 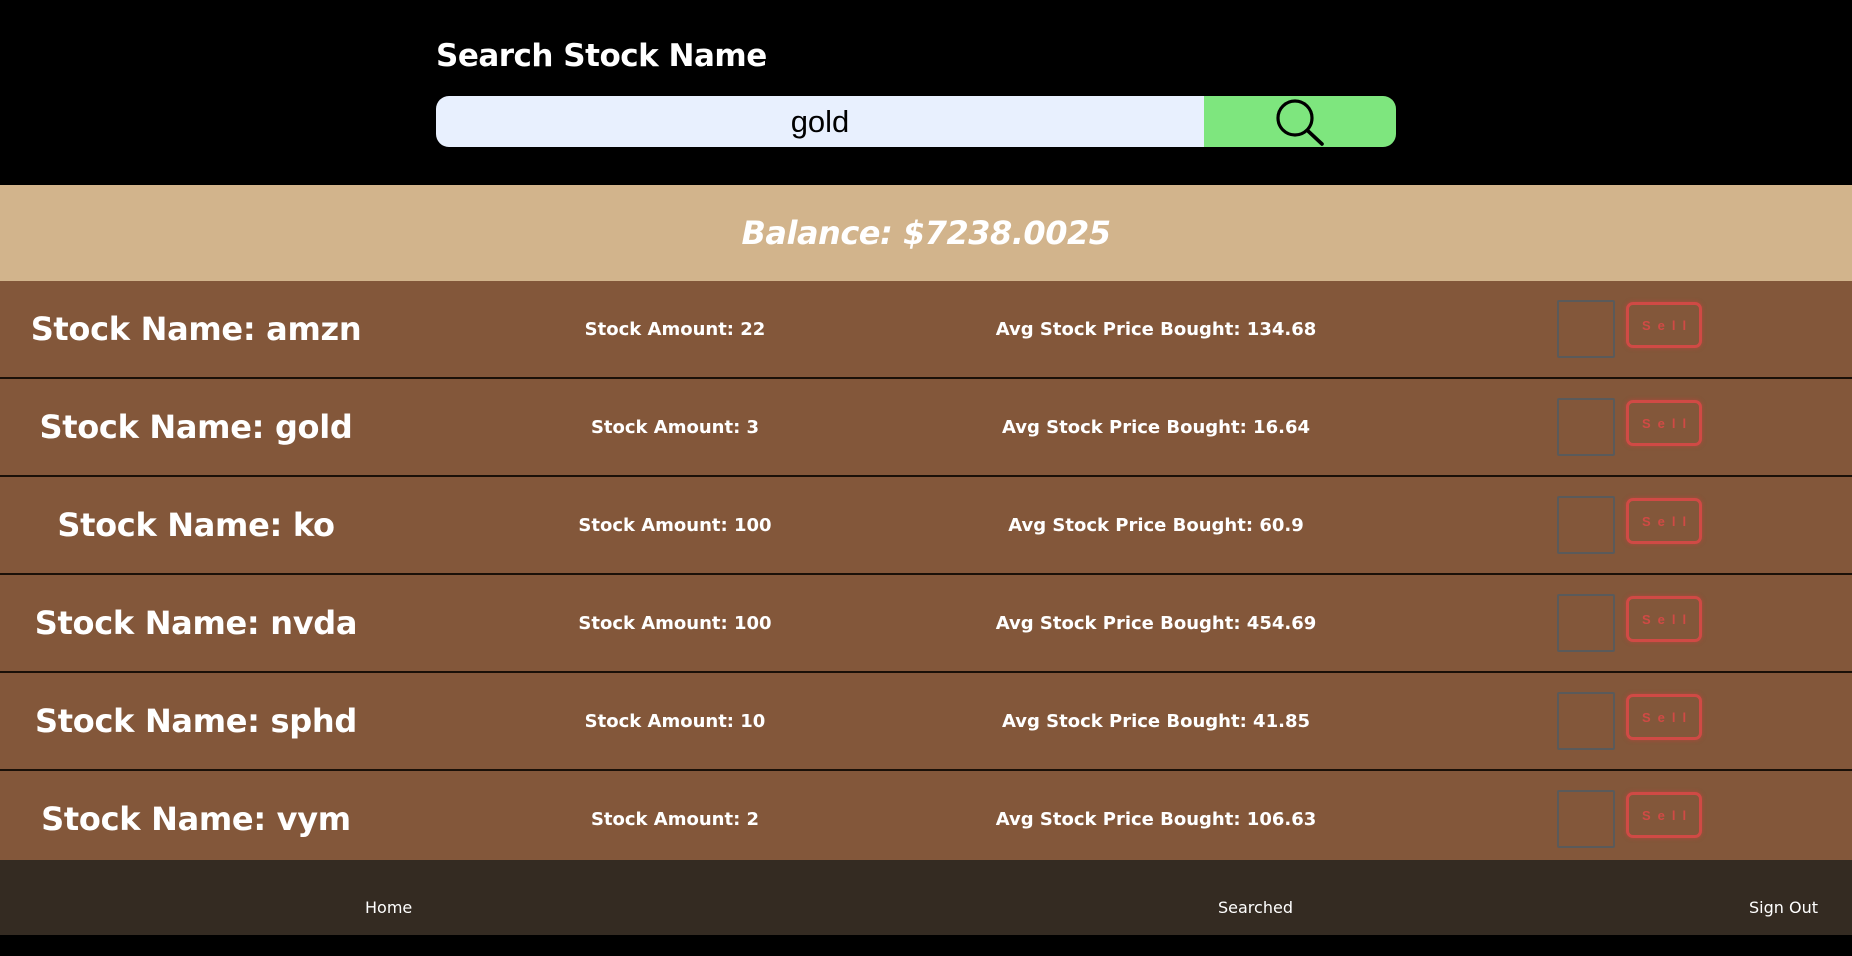 What do you see at coordinates (196, 427) in the screenshot?
I see `stock-name: Stock Name: gold` at bounding box center [196, 427].